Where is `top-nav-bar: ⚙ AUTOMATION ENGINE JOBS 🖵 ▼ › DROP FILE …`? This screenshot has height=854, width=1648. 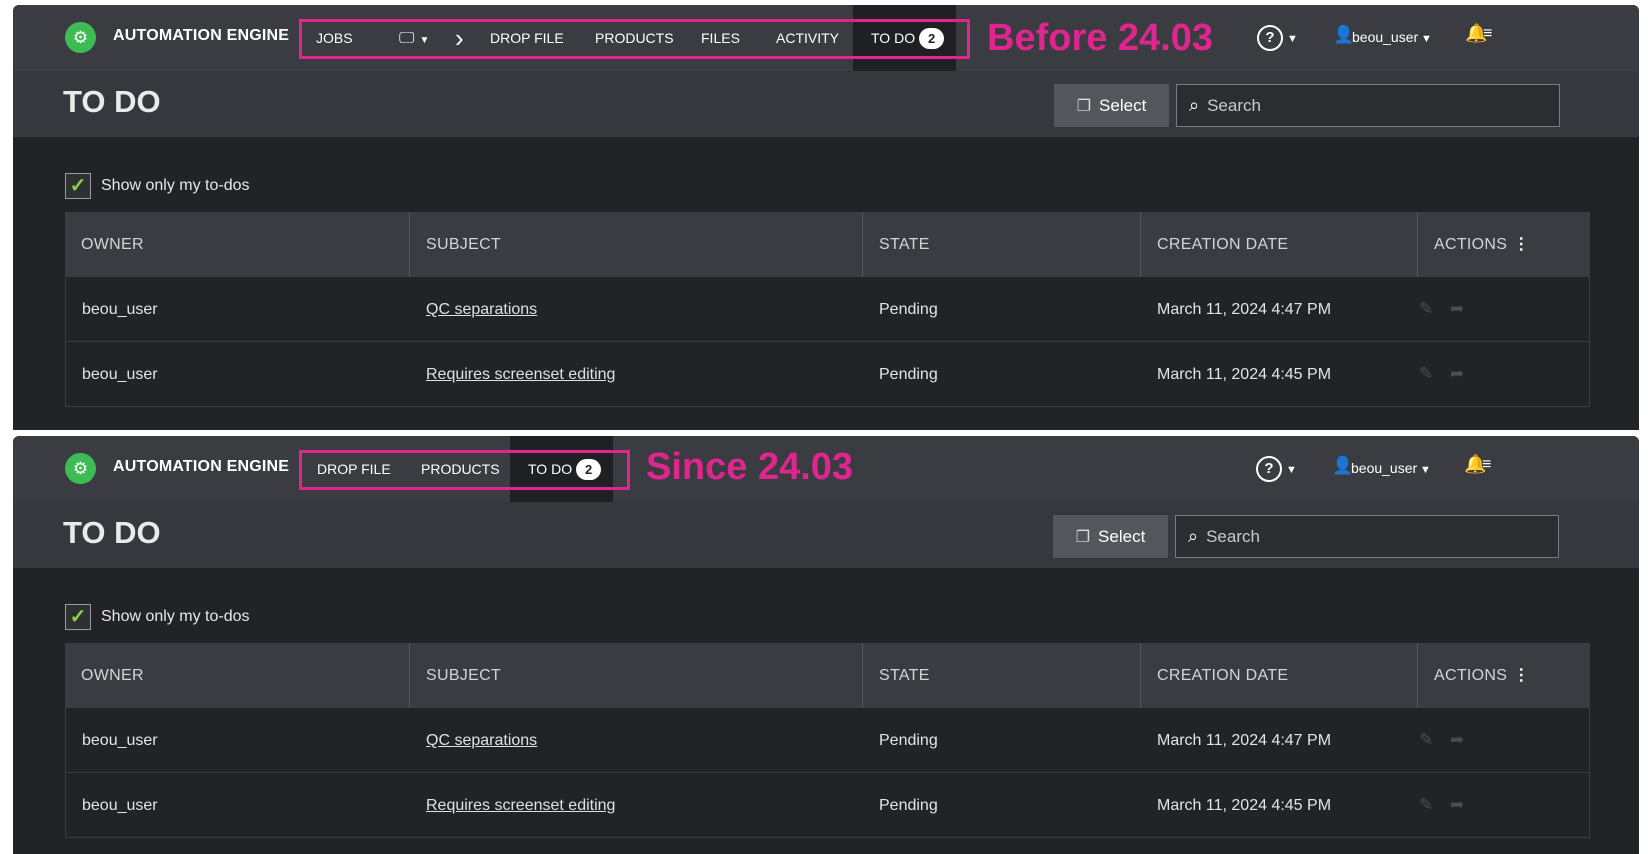
top-nav-bar: ⚙ AUTOMATION ENGINE JOBS 🖵 ▼ › DROP FILE … is located at coordinates (826, 38).